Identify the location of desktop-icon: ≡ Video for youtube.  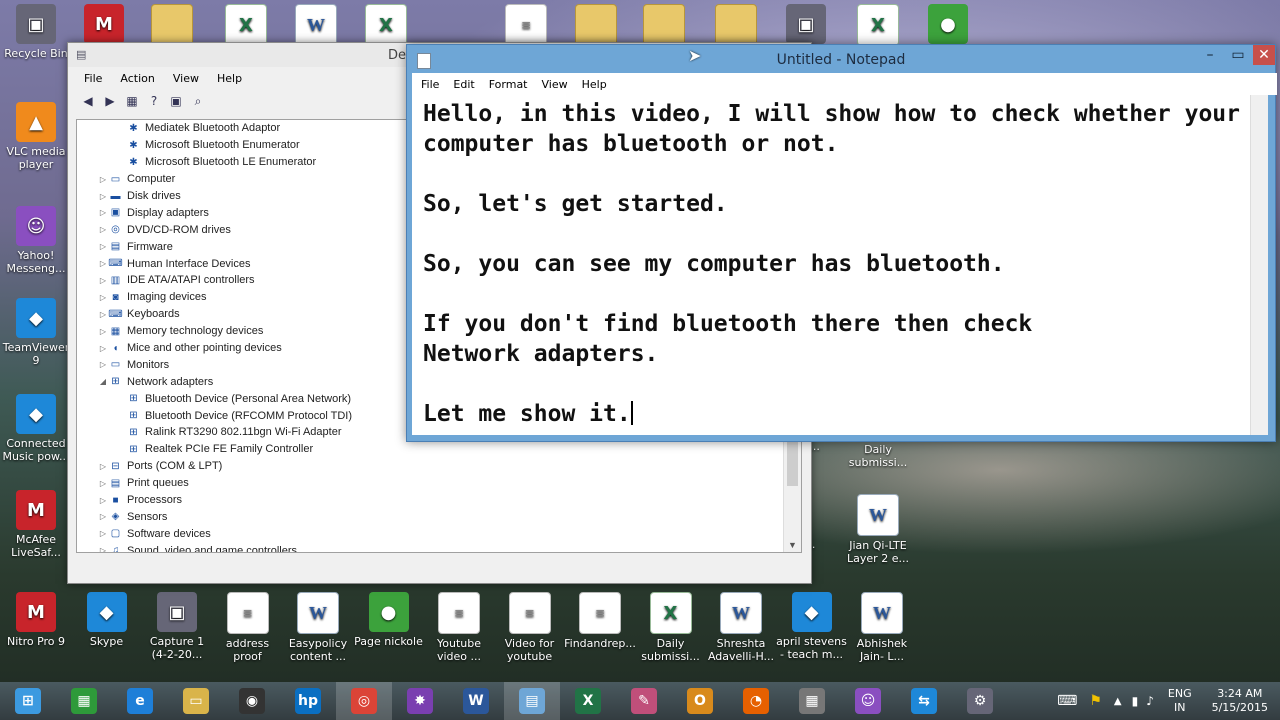
(530, 627).